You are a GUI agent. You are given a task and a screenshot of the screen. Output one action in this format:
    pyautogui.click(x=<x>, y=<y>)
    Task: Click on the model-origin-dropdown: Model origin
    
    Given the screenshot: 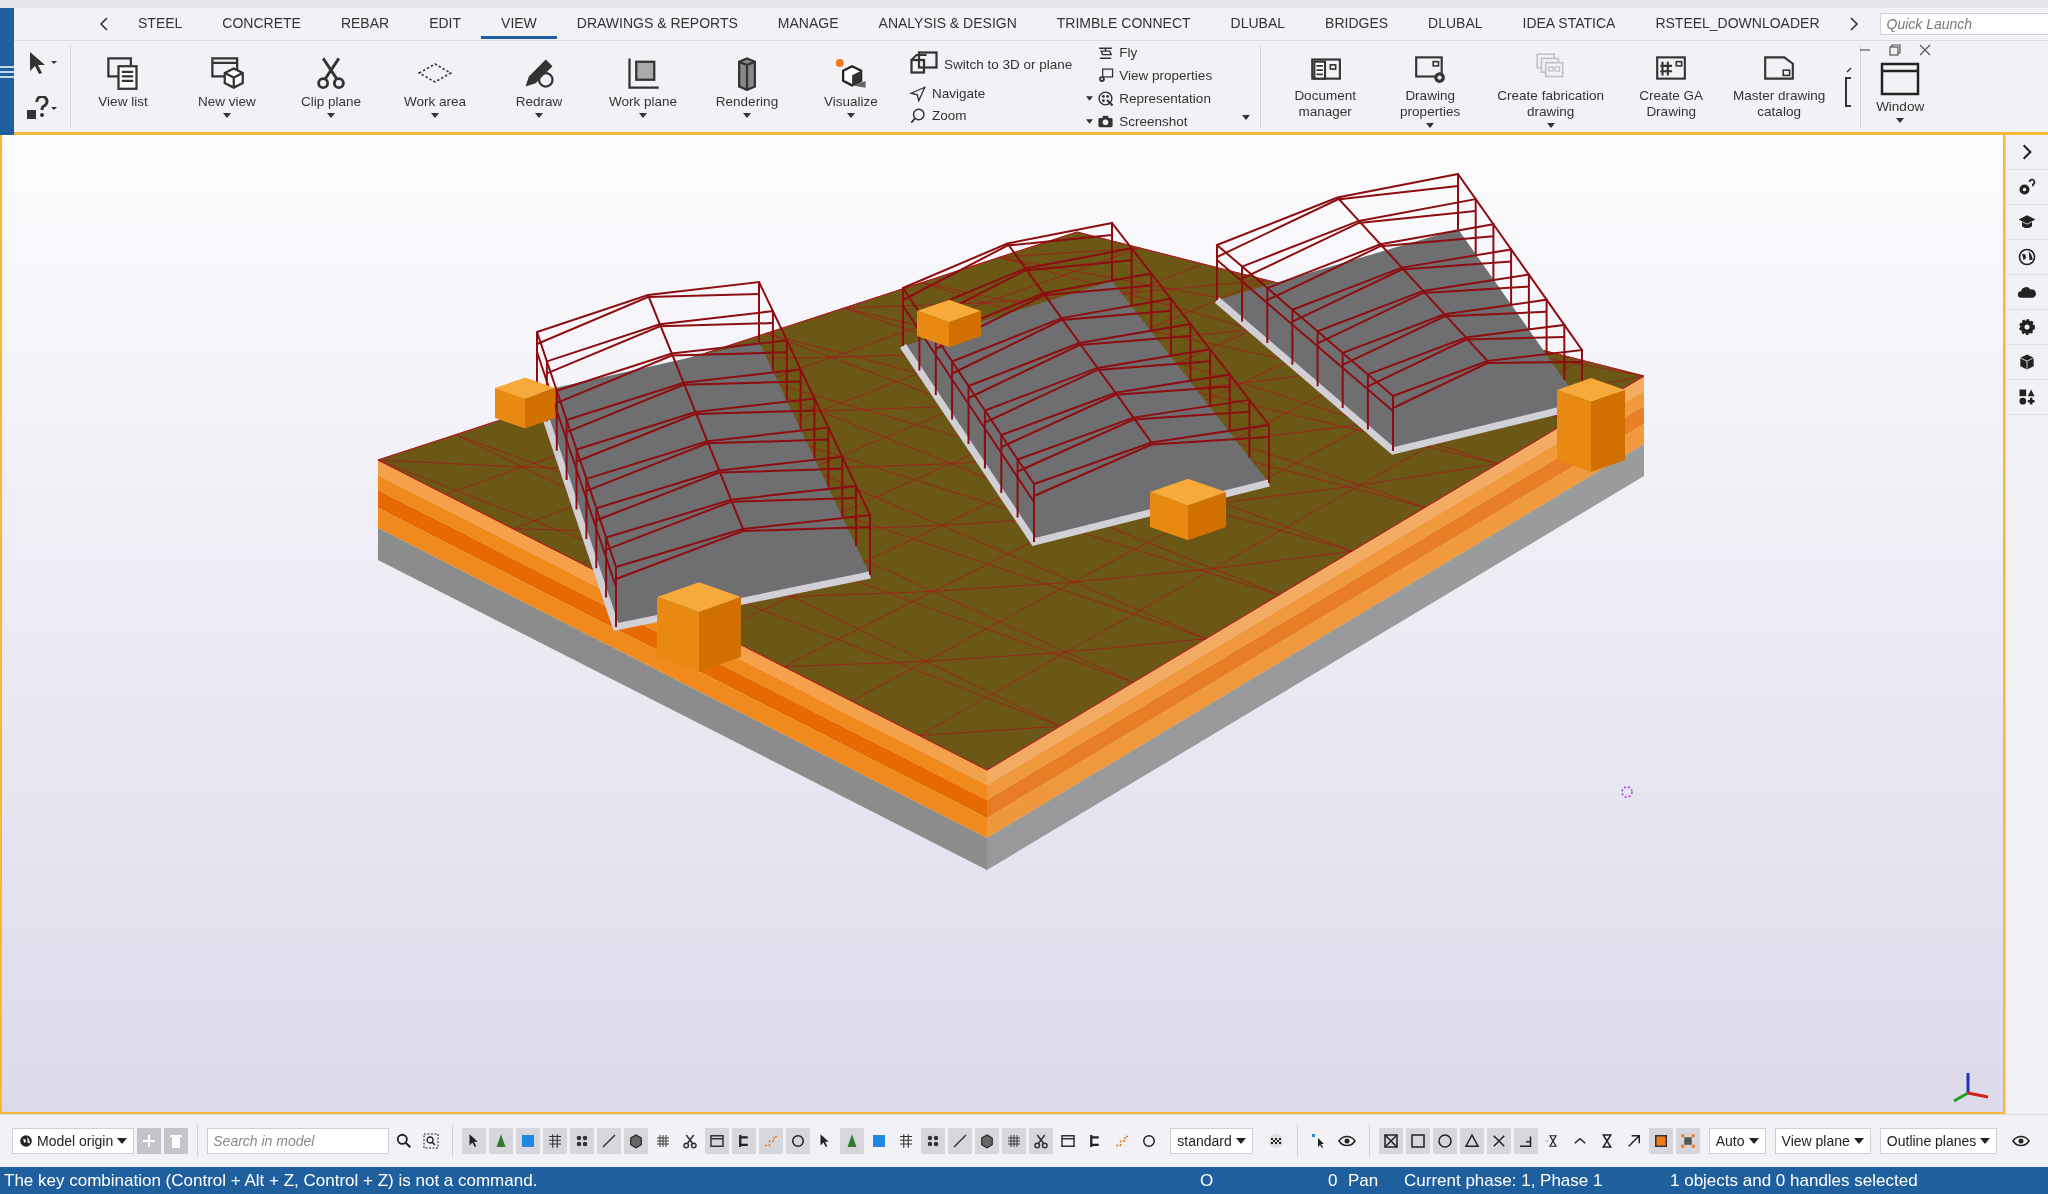 What is the action you would take?
    pyautogui.click(x=73, y=1141)
    